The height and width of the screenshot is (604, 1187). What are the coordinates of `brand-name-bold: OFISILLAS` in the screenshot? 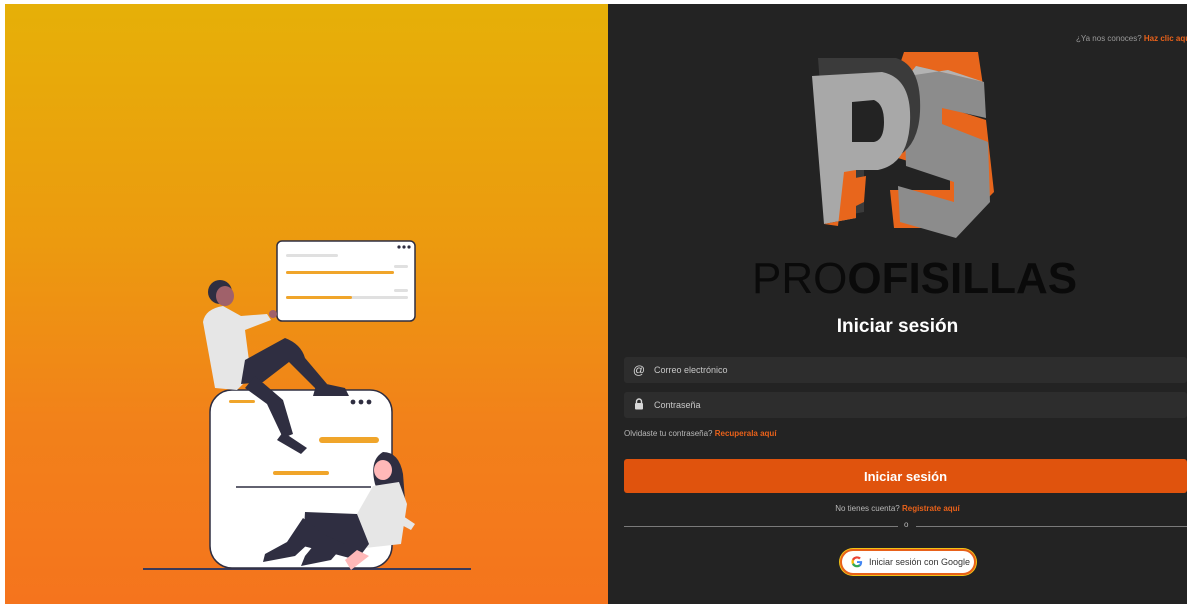 It's located at (962, 278).